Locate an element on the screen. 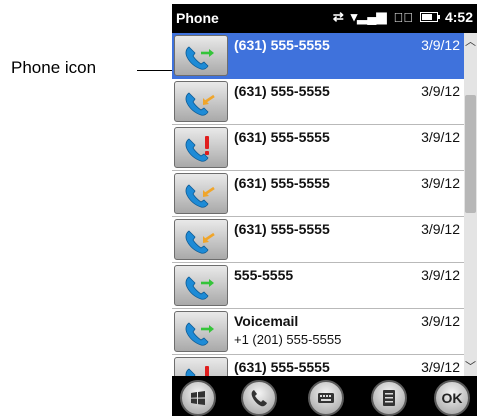  phone-button is located at coordinates (259, 398).